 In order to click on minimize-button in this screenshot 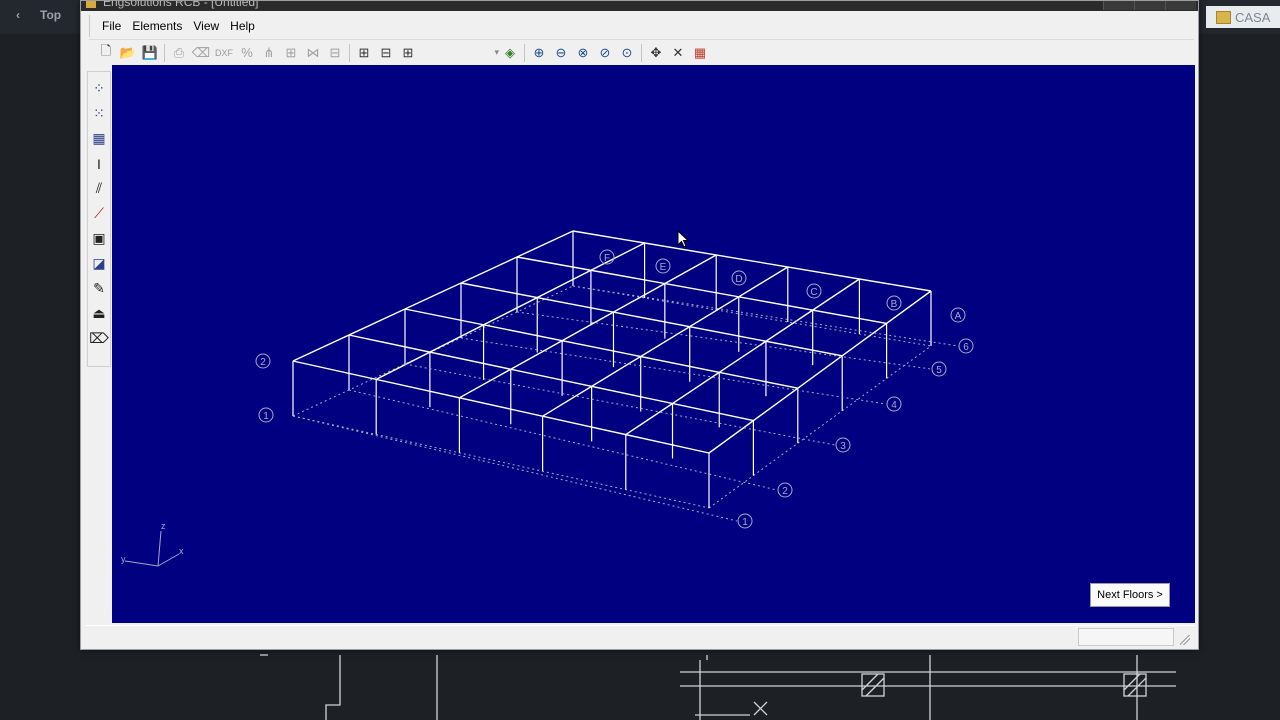, I will do `click(1118, 5)`.